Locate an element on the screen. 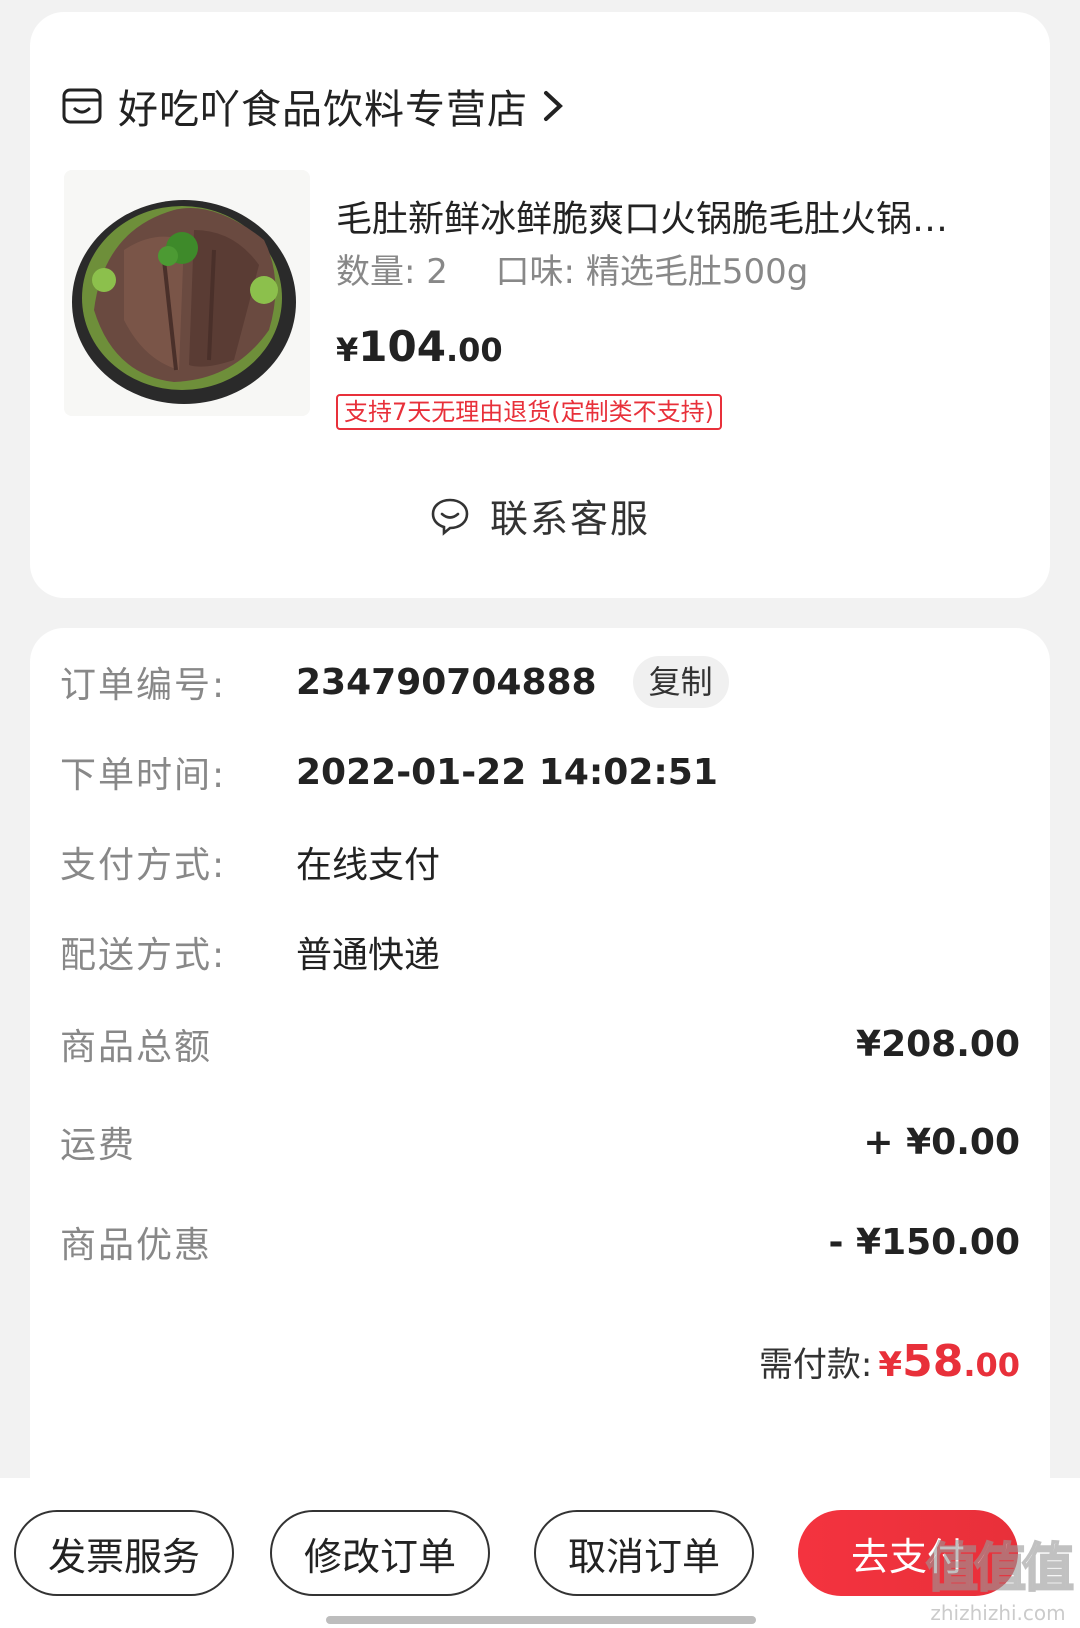  chevron-right-icon is located at coordinates (553, 106).